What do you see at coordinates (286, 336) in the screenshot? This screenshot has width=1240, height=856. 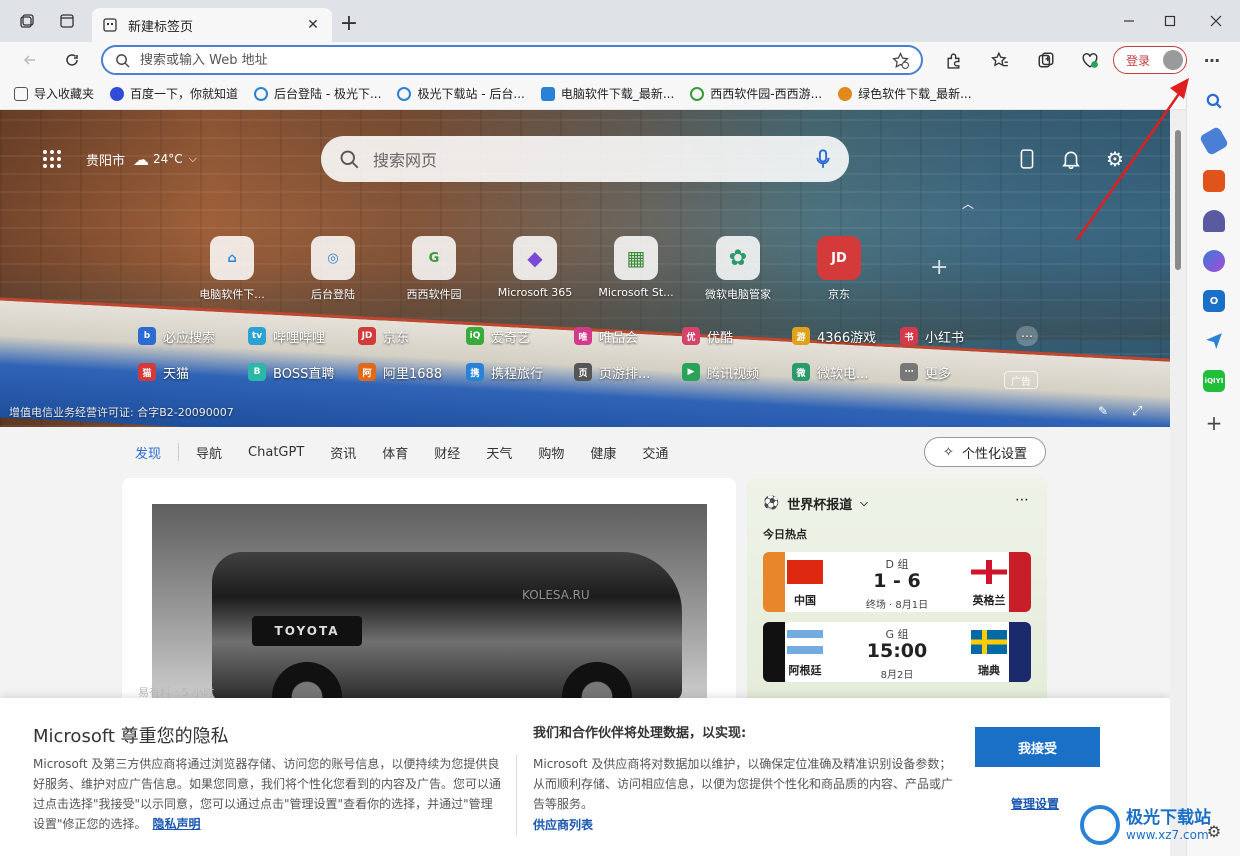 I see `link-item: tv 哔哩哔哩` at bounding box center [286, 336].